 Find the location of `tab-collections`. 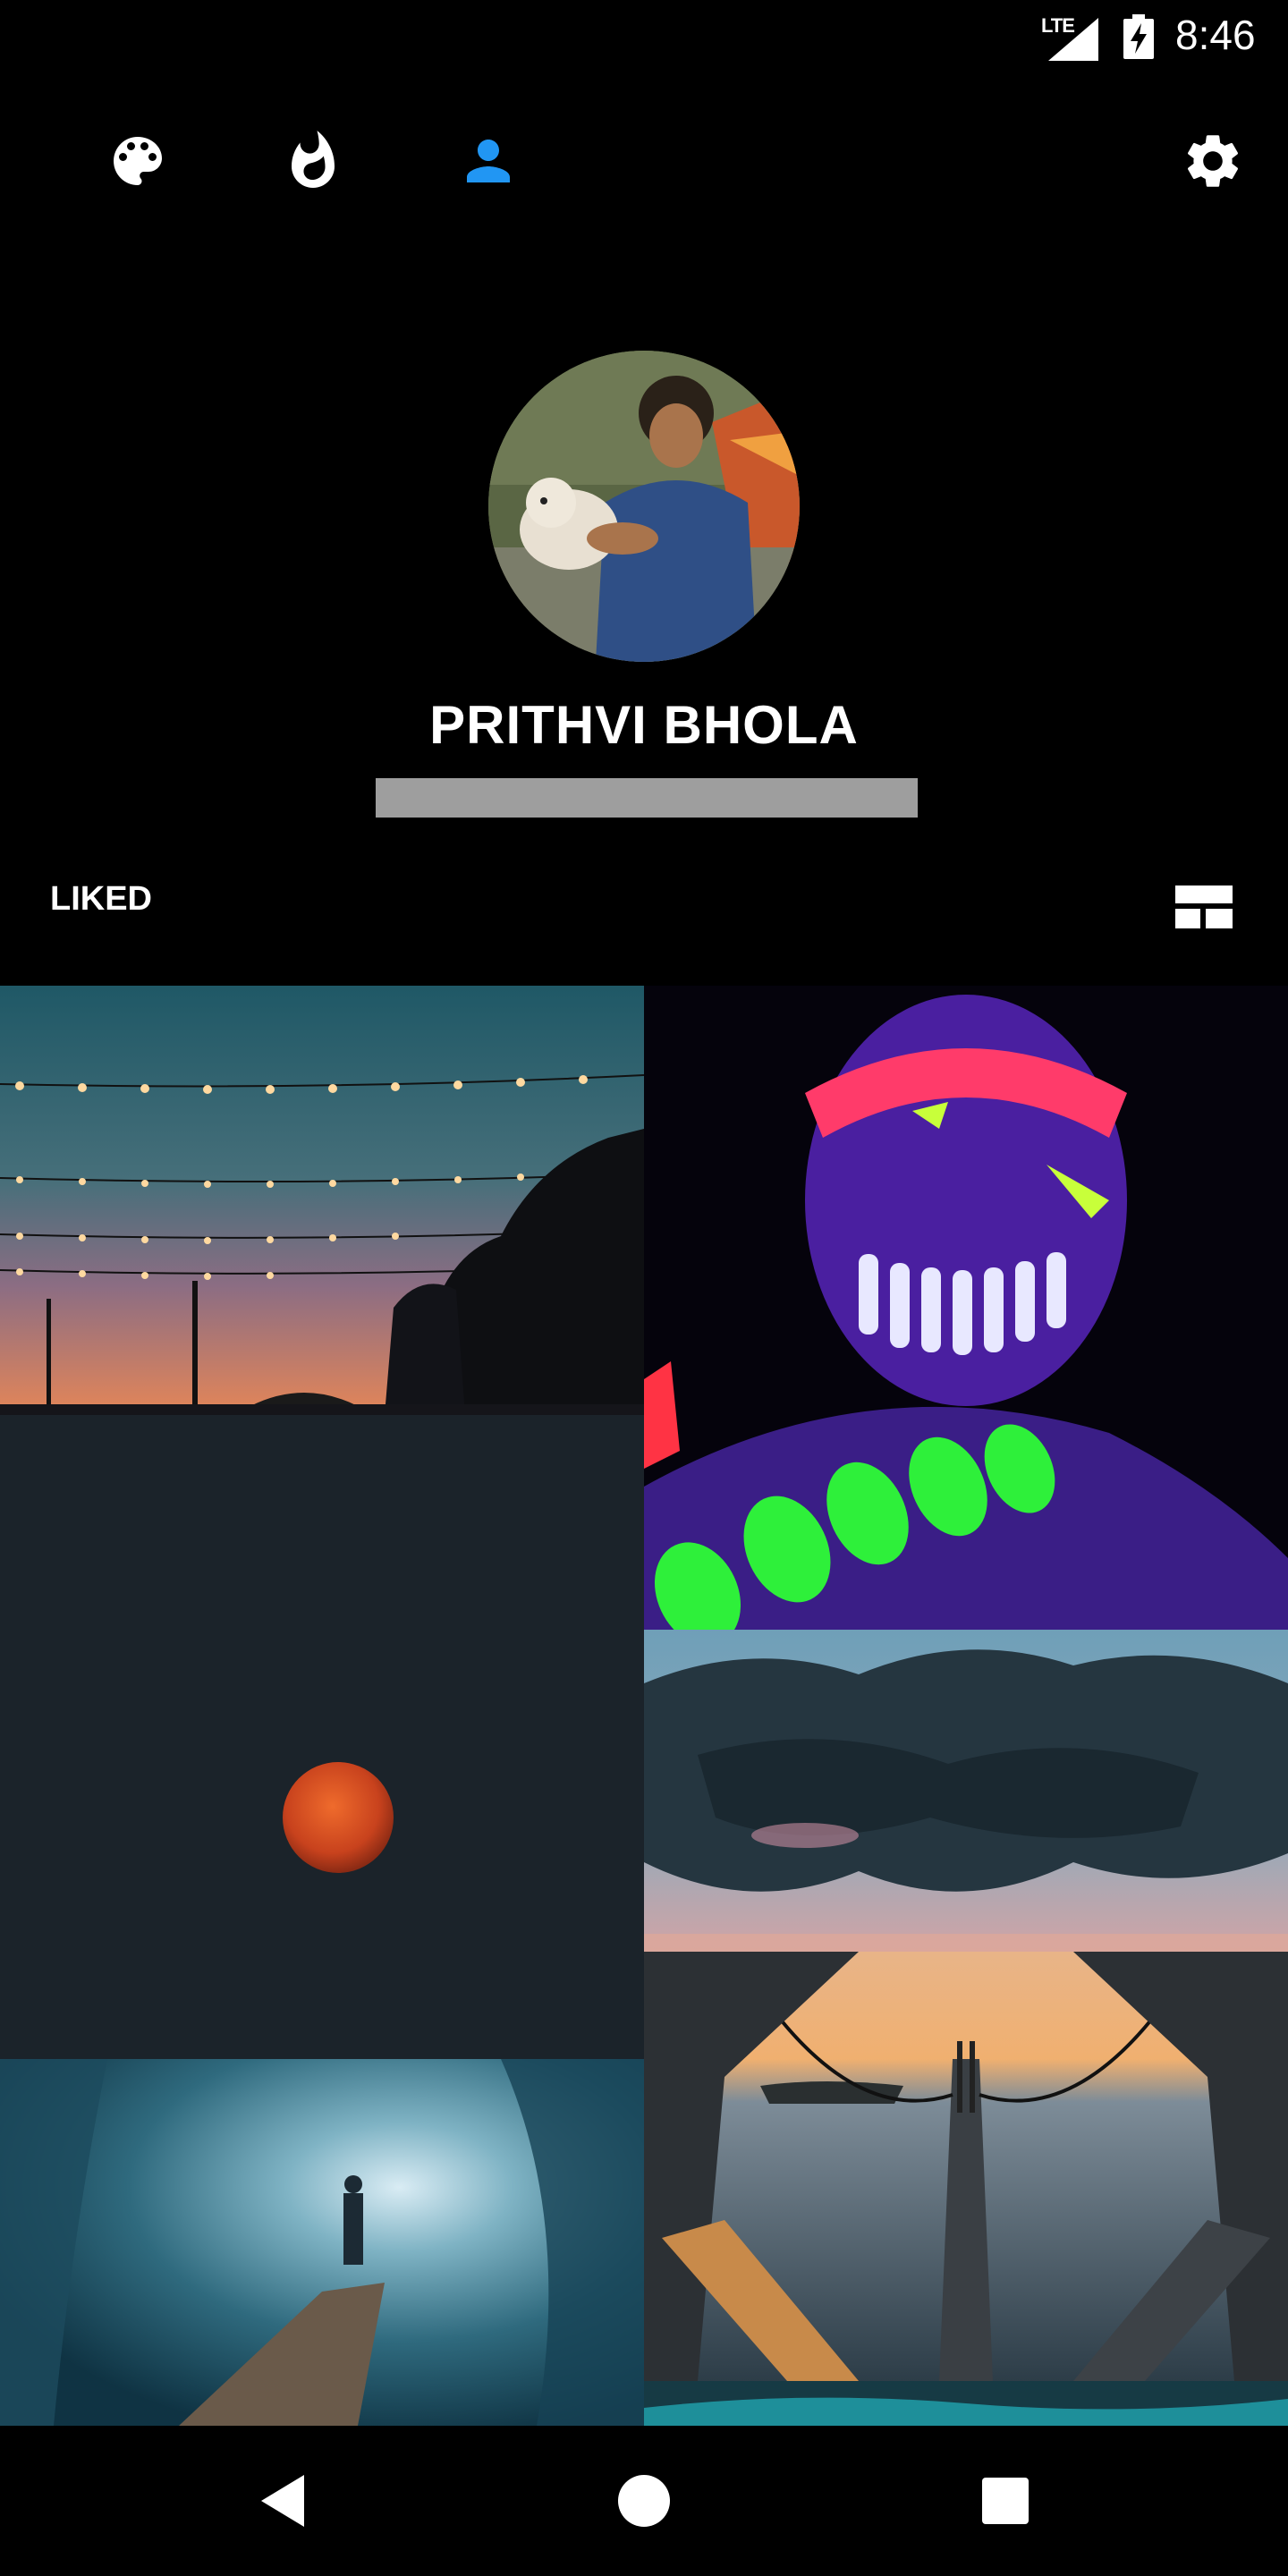

tab-collections is located at coordinates (137, 161).